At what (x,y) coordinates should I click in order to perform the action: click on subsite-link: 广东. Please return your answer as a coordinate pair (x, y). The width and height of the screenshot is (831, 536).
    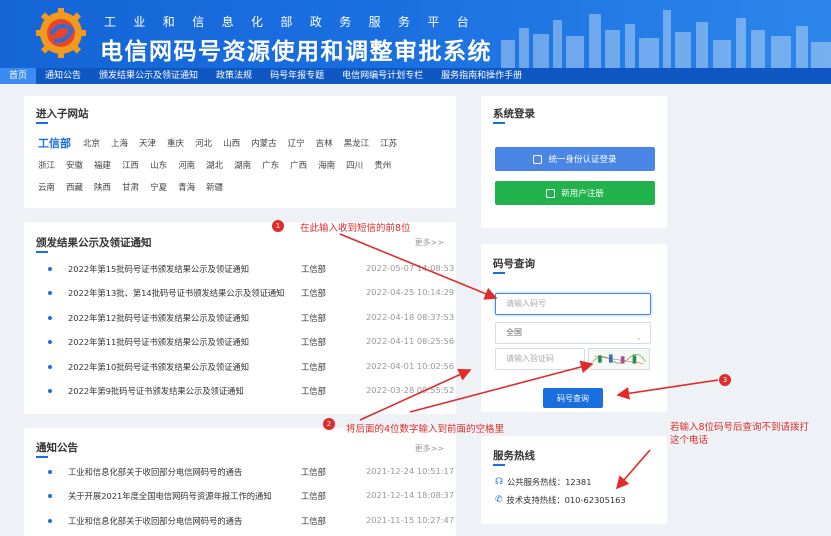
    Looking at the image, I should click on (270, 165).